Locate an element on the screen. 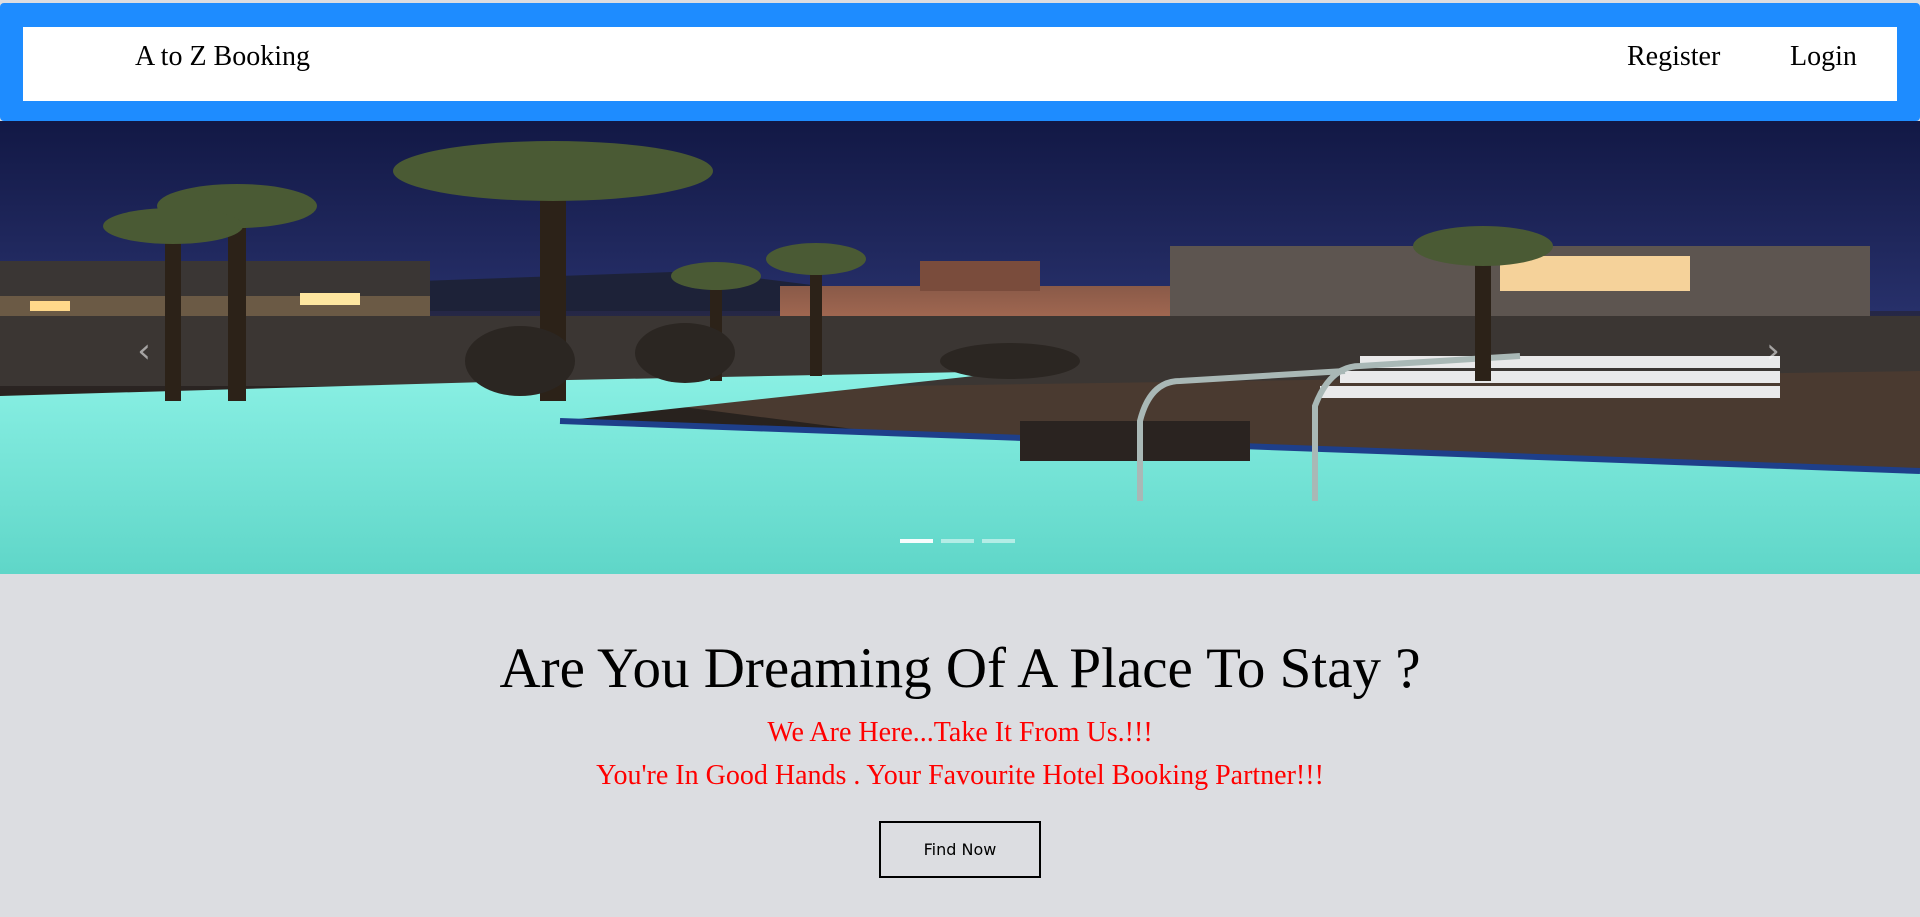 The width and height of the screenshot is (1920, 917). register-link: Register is located at coordinates (1673, 57).